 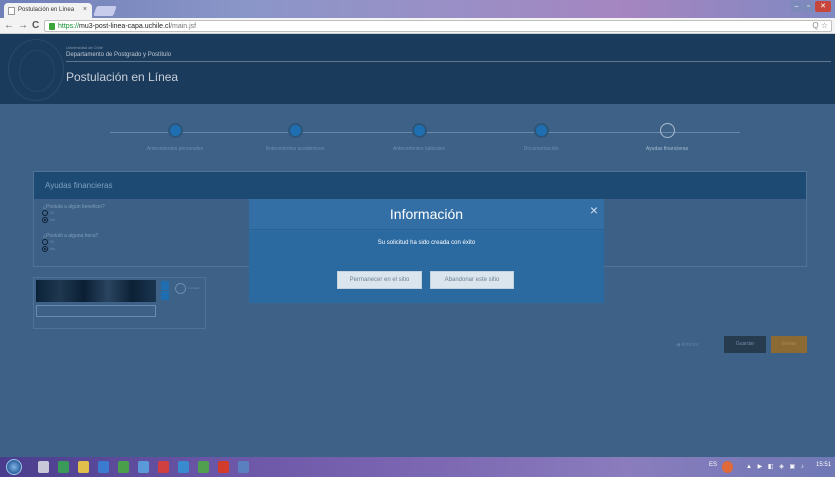 What do you see at coordinates (96, 291) in the screenshot?
I see `captcha-image` at bounding box center [96, 291].